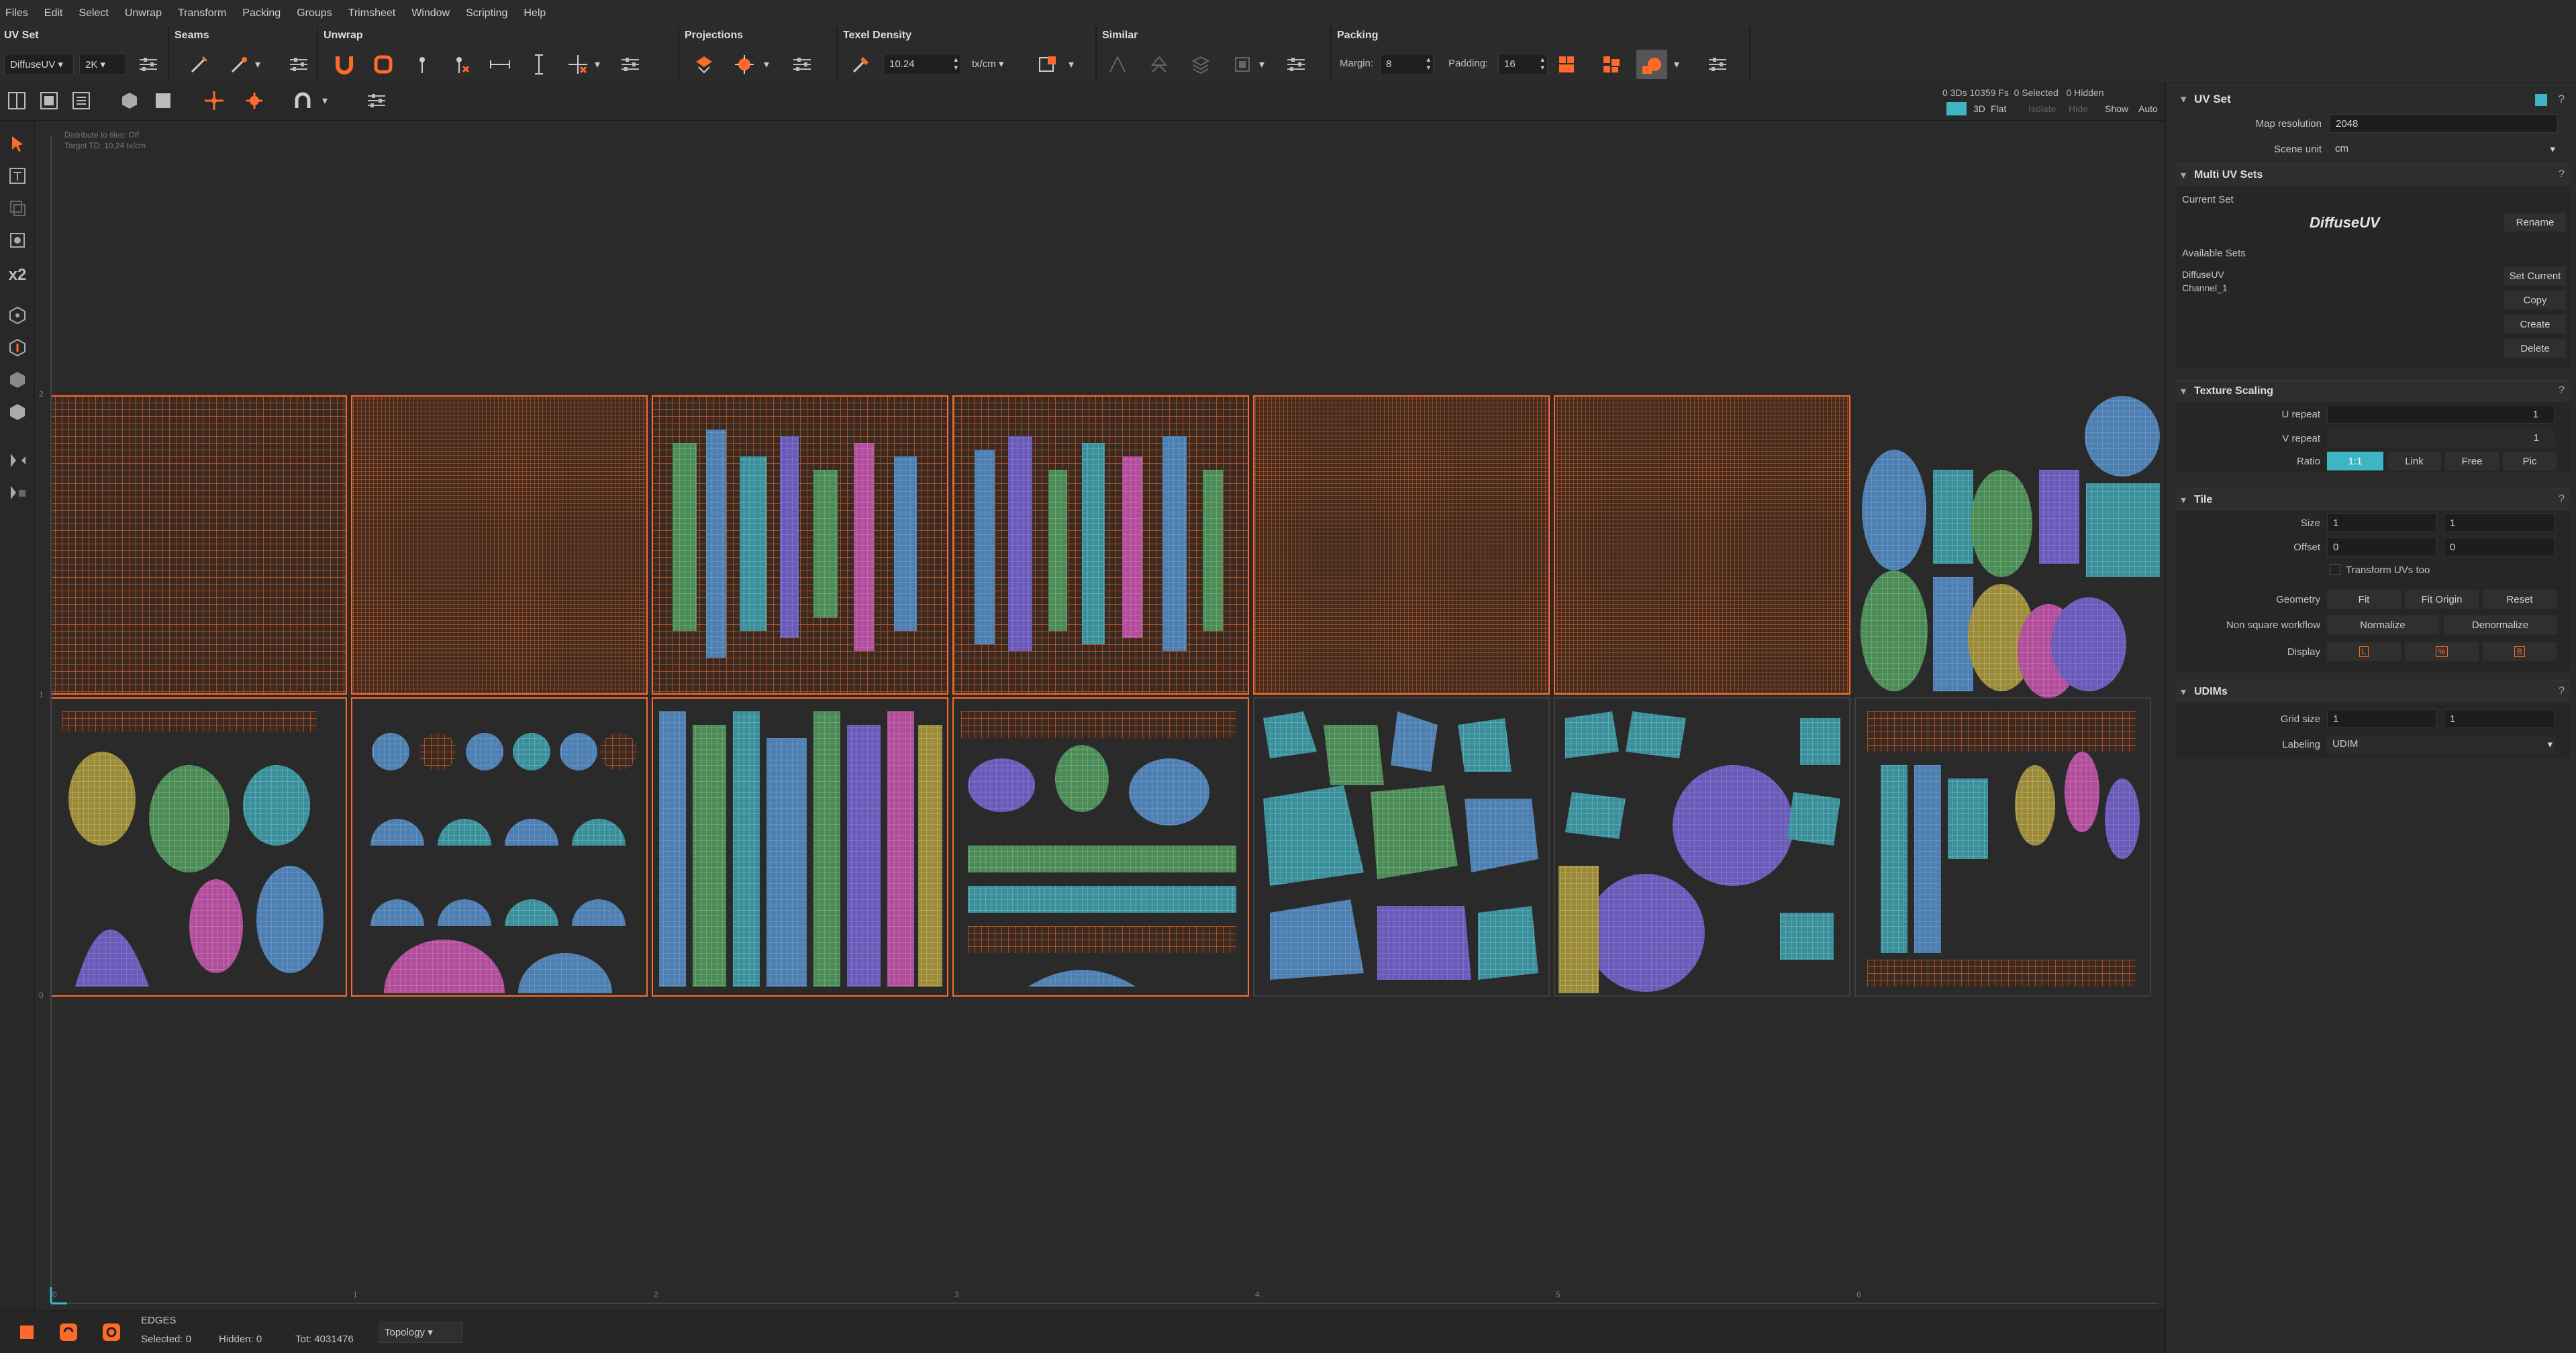 The height and width of the screenshot is (1353, 2576). Describe the element at coordinates (1407, 64) in the screenshot. I see `margin-input: 8 ▴ ▾` at that location.